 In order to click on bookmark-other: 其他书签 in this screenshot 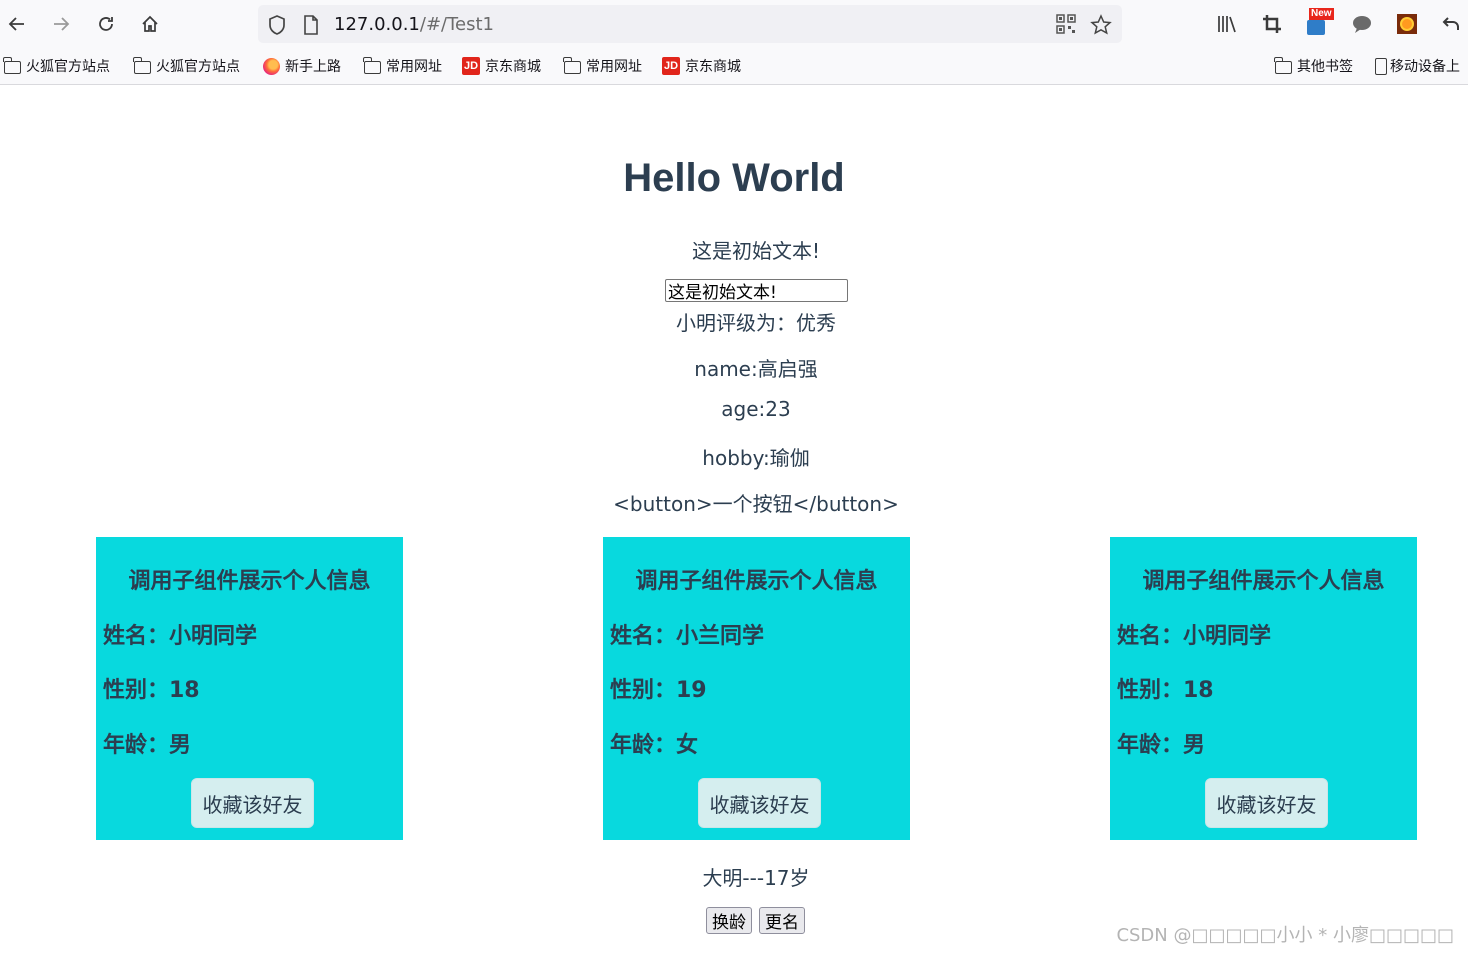, I will do `click(1313, 66)`.